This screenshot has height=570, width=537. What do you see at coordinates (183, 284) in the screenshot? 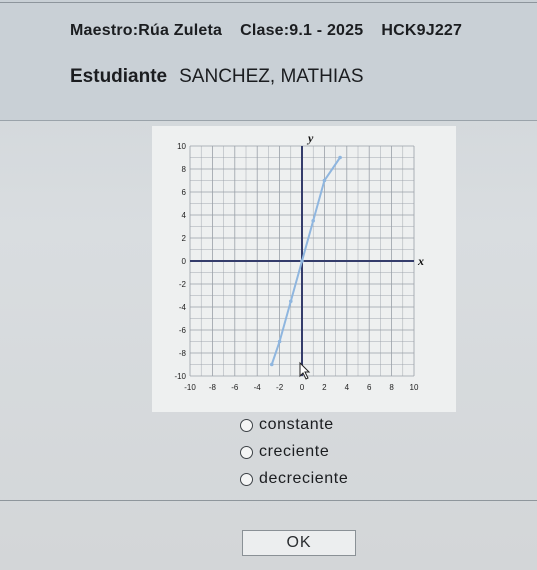
I see `y-tick-label: -2` at bounding box center [183, 284].